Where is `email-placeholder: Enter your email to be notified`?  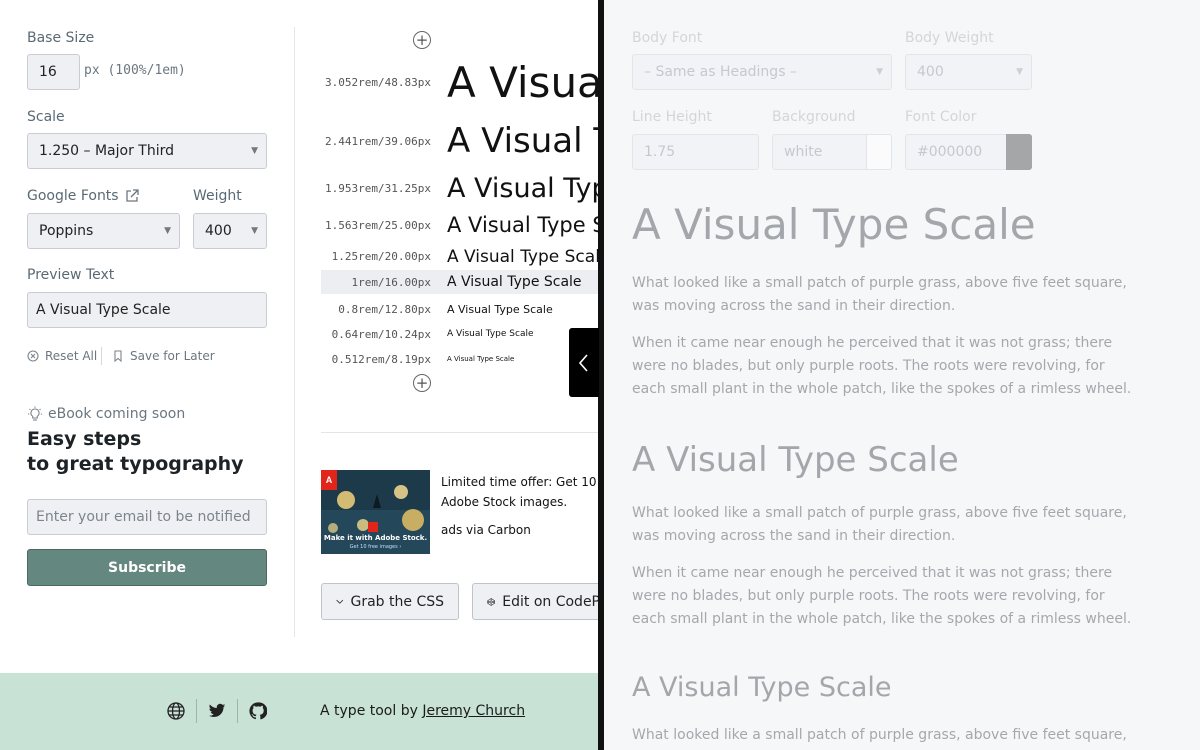
email-placeholder: Enter your email to be notified is located at coordinates (143, 517).